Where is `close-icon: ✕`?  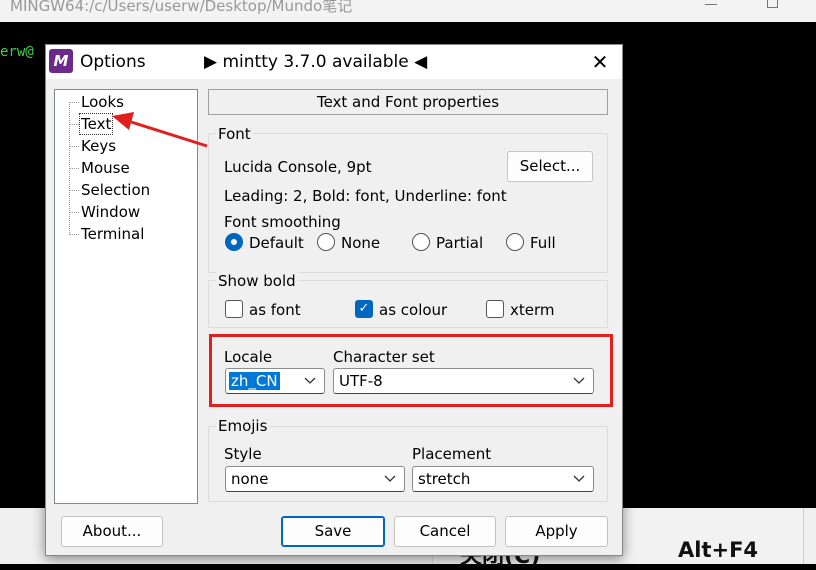 close-icon: ✕ is located at coordinates (600, 62).